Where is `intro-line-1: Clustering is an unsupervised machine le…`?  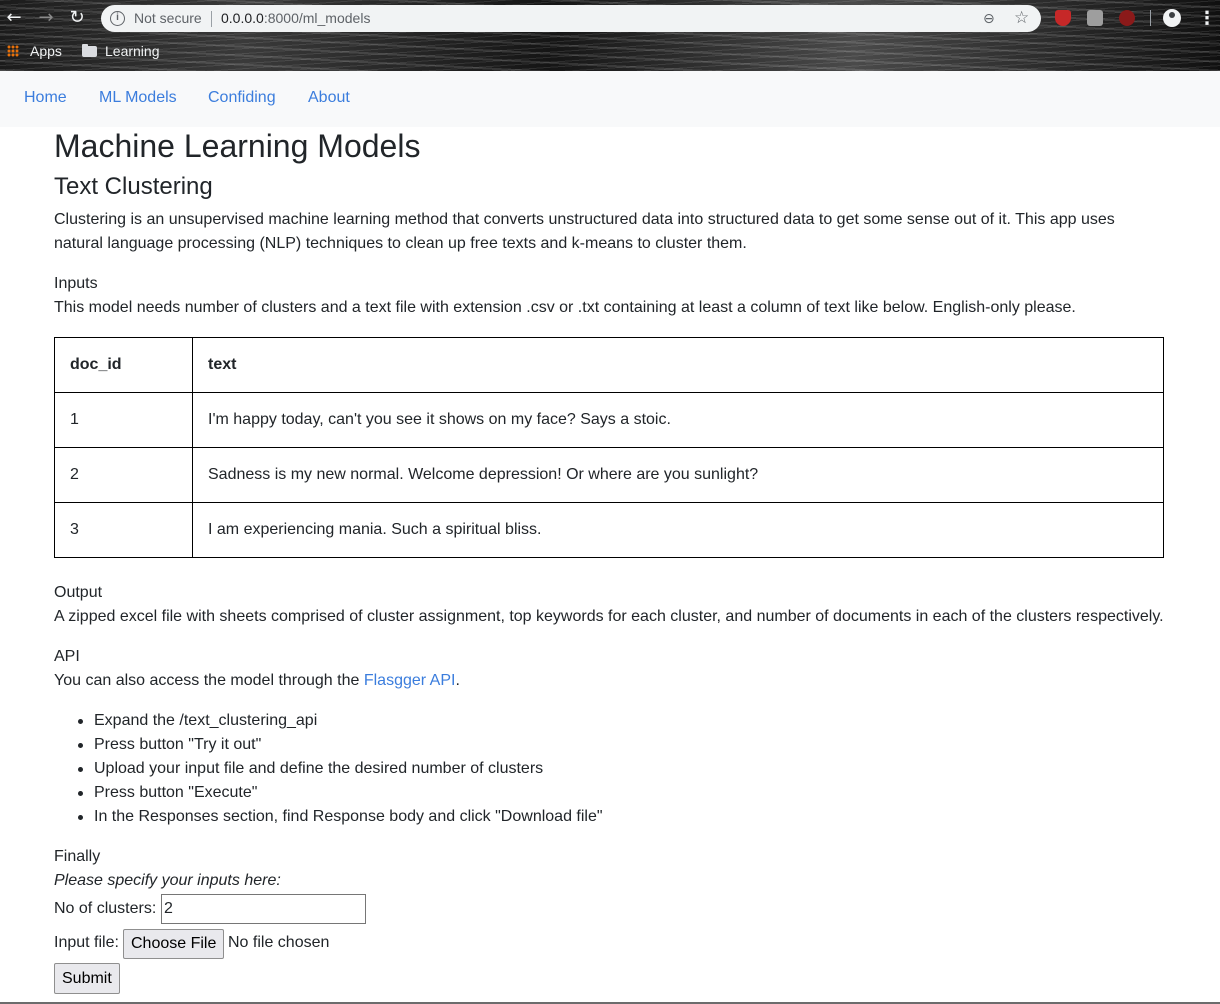 intro-line-1: Clustering is an unsupervised machine le… is located at coordinates (584, 219).